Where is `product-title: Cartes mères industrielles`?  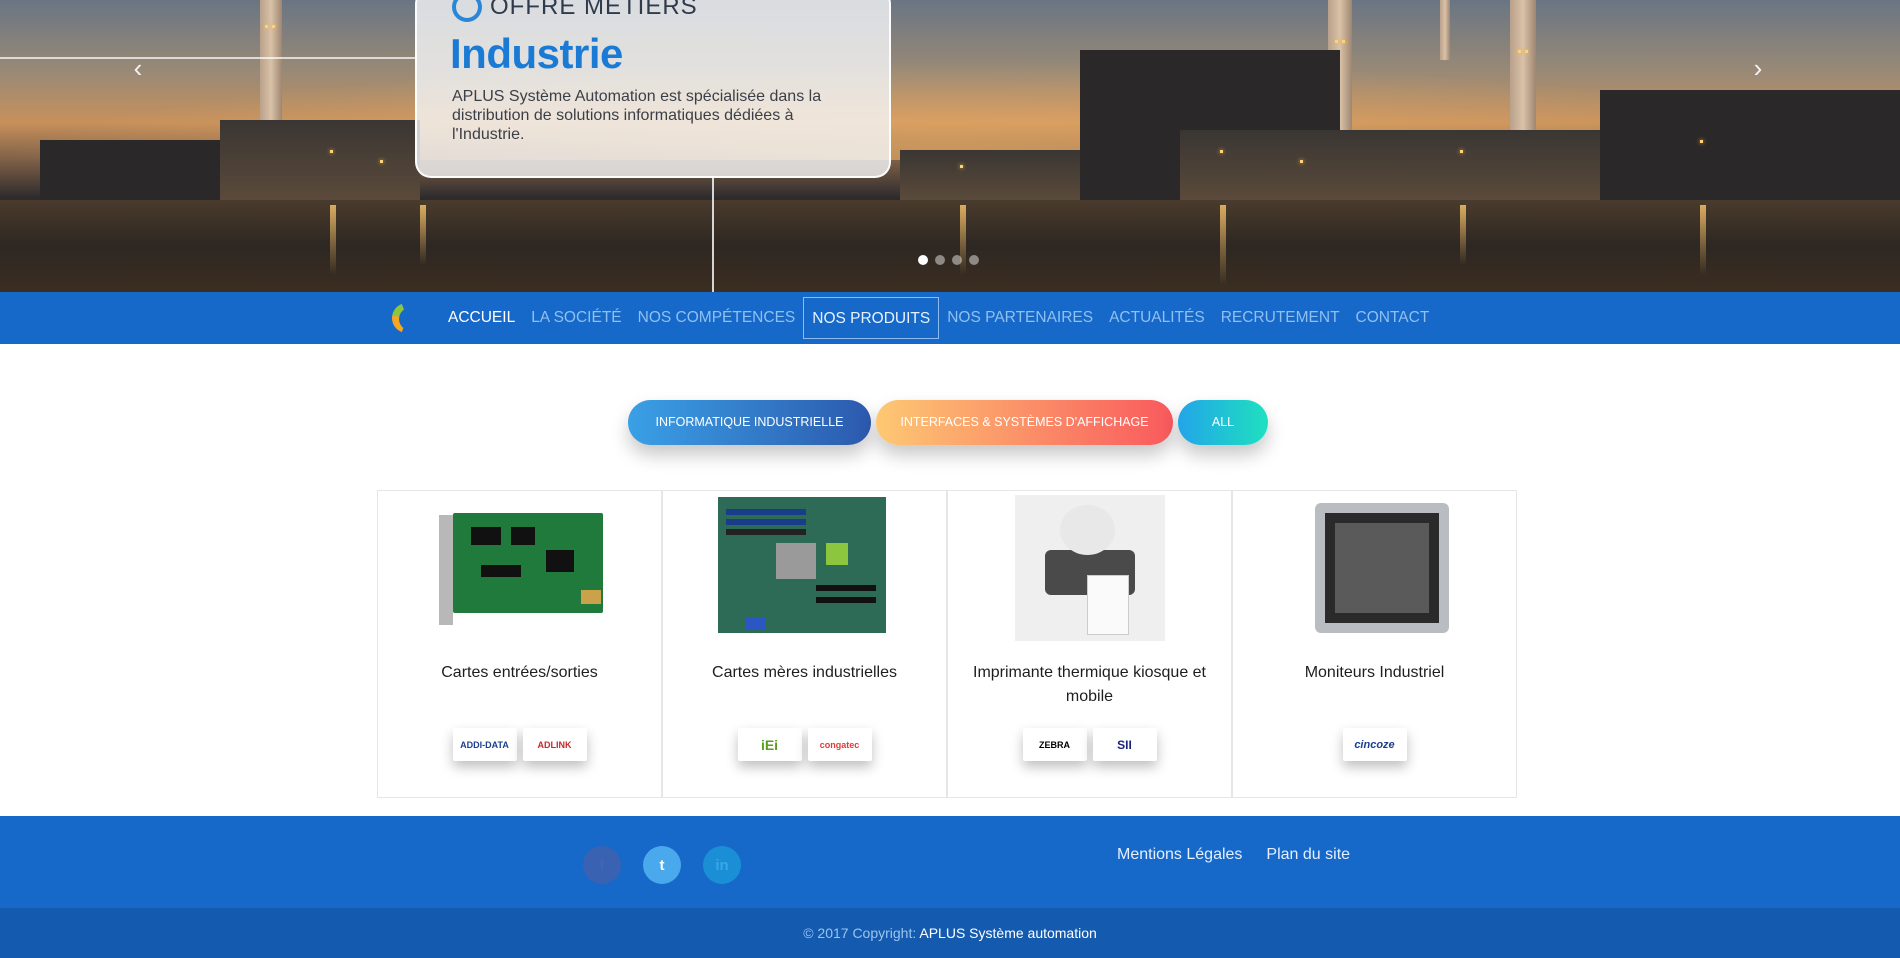
product-title: Cartes mères industrielles is located at coordinates (804, 672).